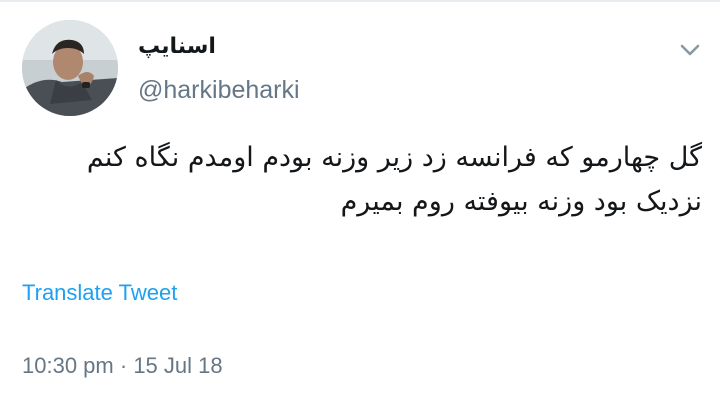 This screenshot has height=400, width=720. What do you see at coordinates (360, 1) in the screenshot?
I see `top-divider` at bounding box center [360, 1].